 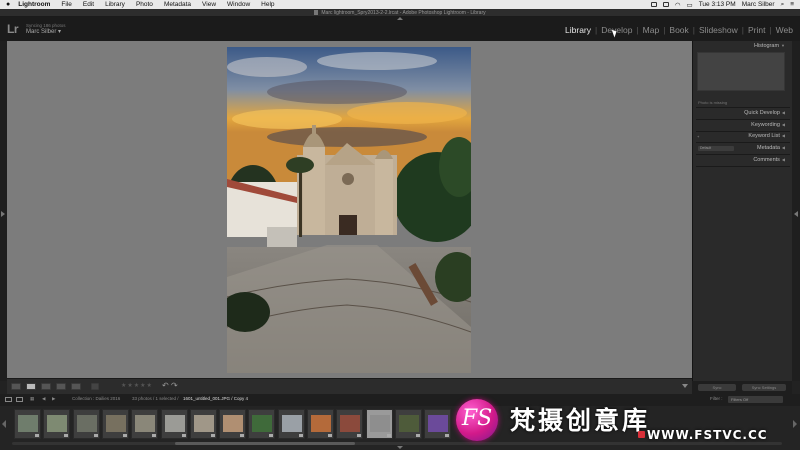 I want to click on comments-panel-header: Comments ◀, so click(x=769, y=160).